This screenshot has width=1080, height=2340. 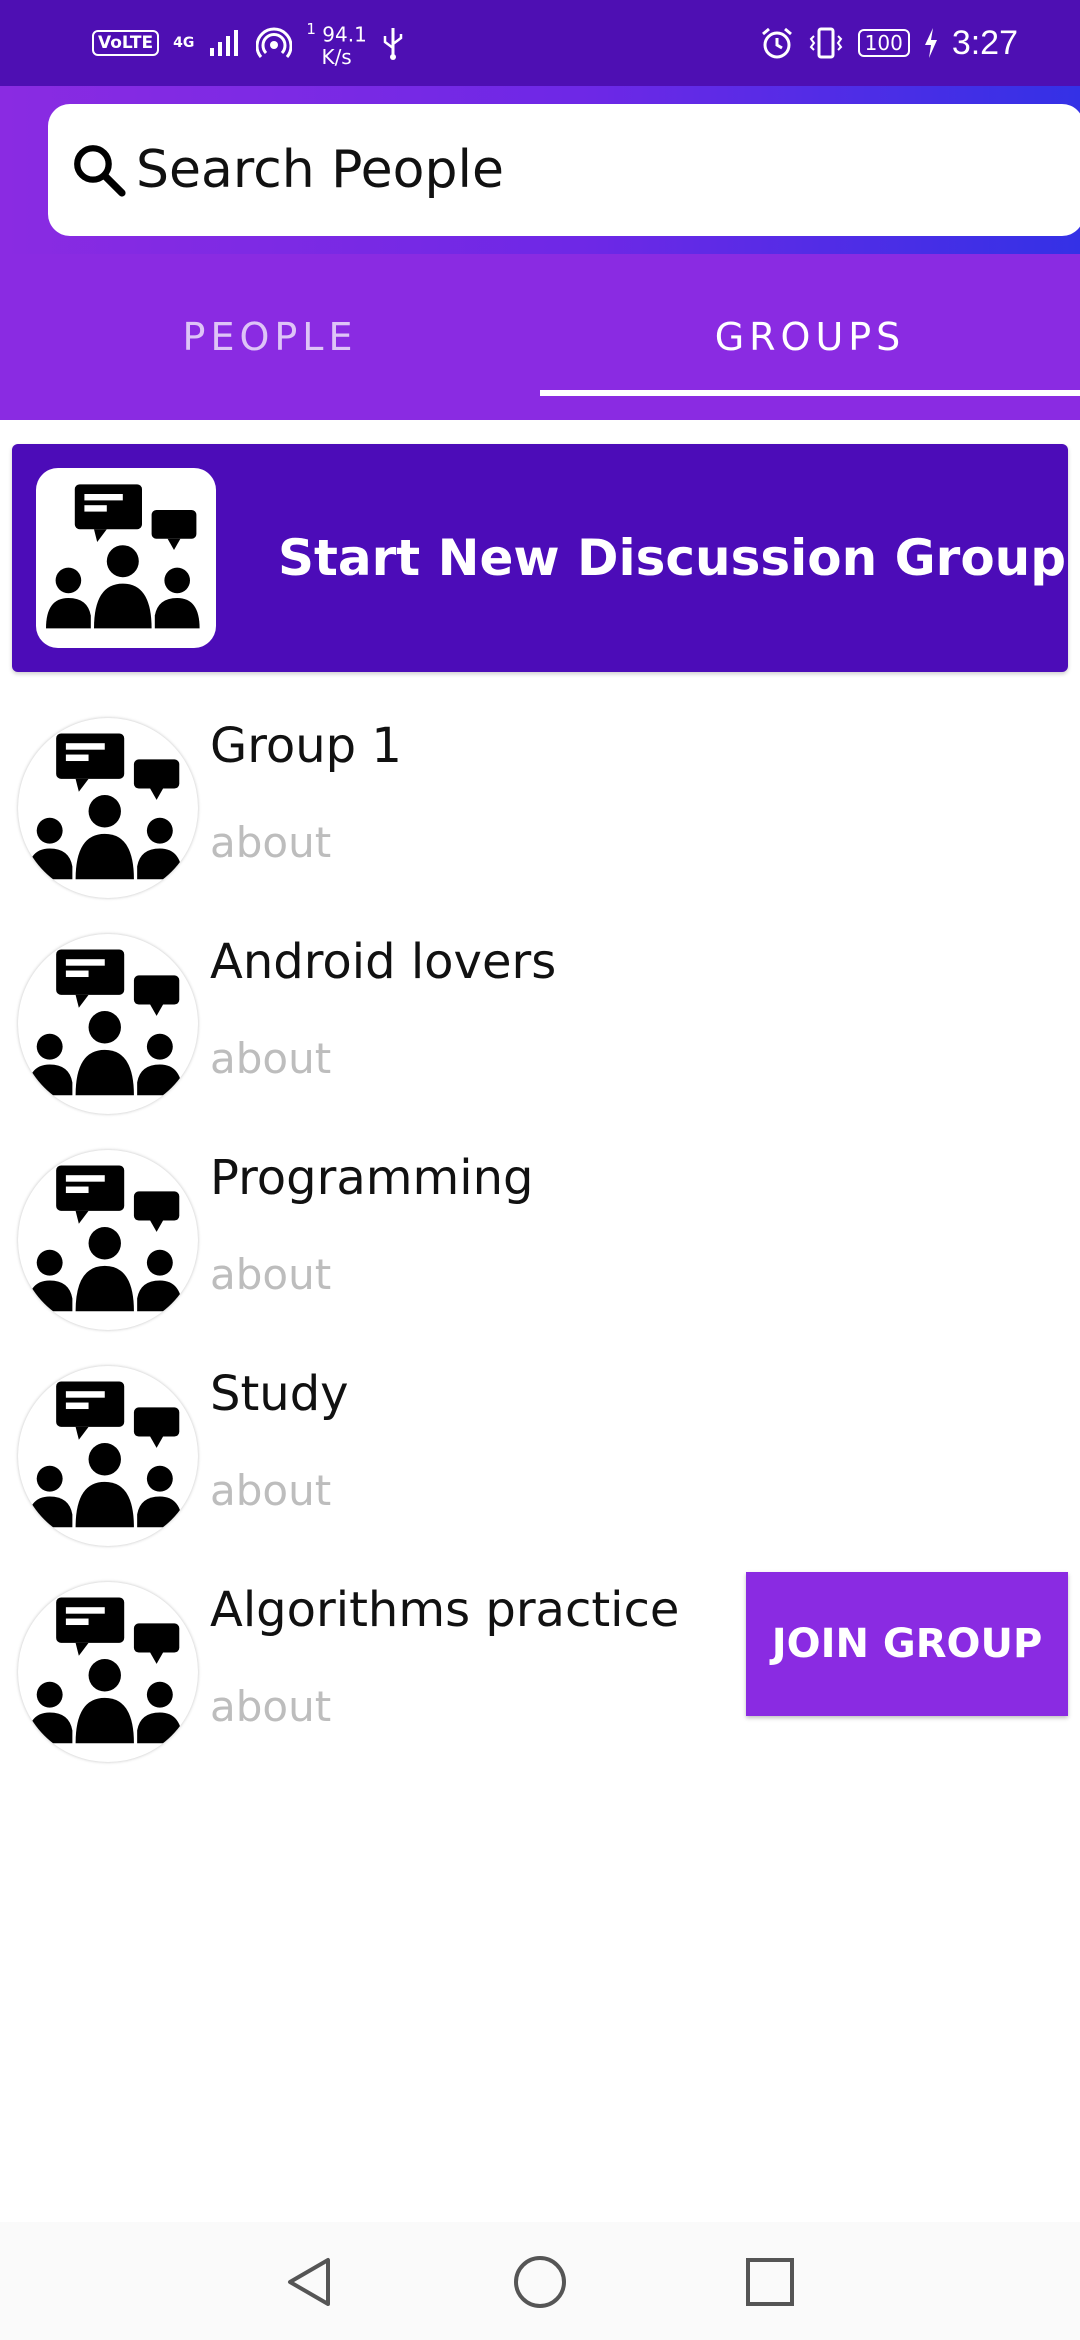 I want to click on status-bar: VoLTE 4G 1 94.1 K/s 100 3:27, so click(x=540, y=43).